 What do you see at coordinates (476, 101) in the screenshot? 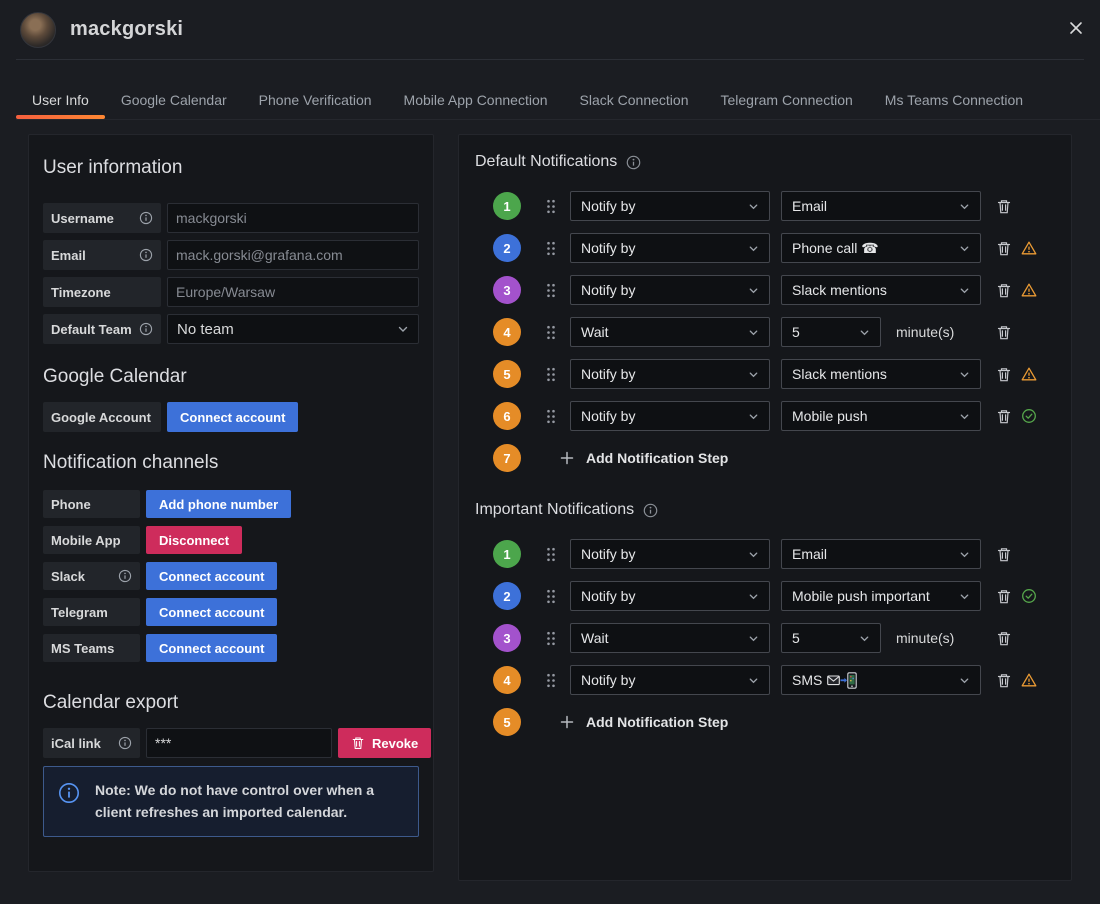
I see `tab-mobile-app-connection: Mobile App Connection` at bounding box center [476, 101].